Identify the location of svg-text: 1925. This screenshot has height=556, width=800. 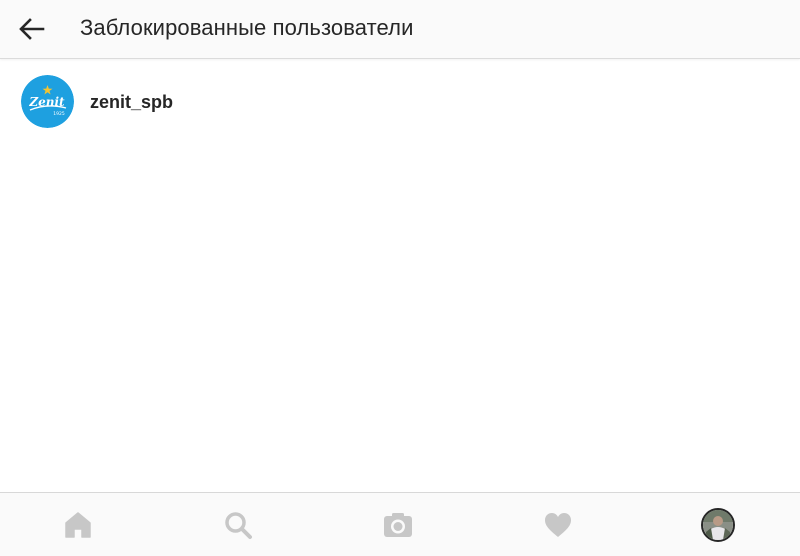
(59, 114).